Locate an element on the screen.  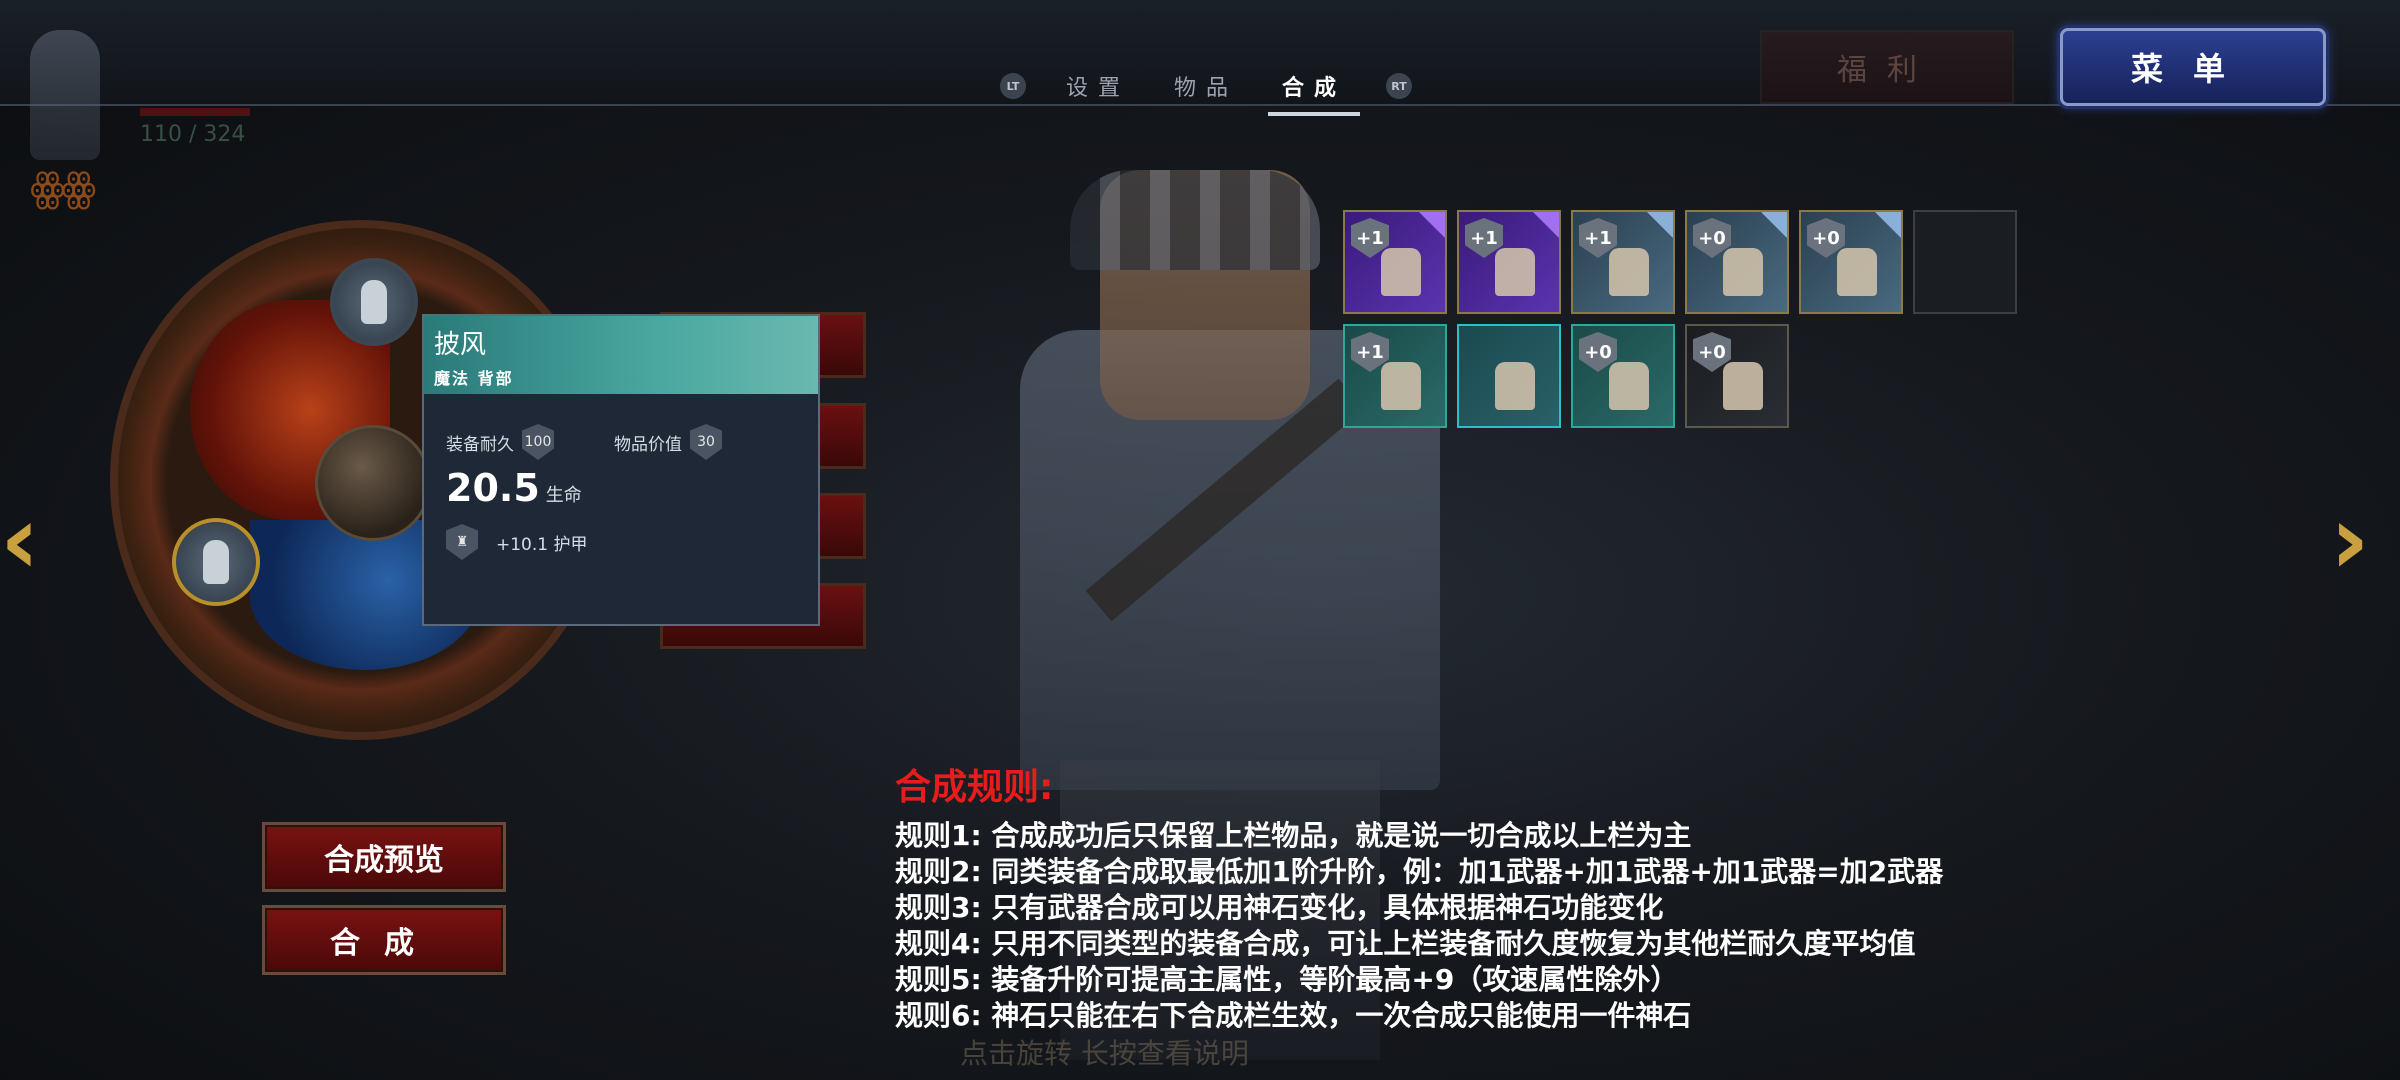
inventory-slot is located at coordinates (1509, 376).